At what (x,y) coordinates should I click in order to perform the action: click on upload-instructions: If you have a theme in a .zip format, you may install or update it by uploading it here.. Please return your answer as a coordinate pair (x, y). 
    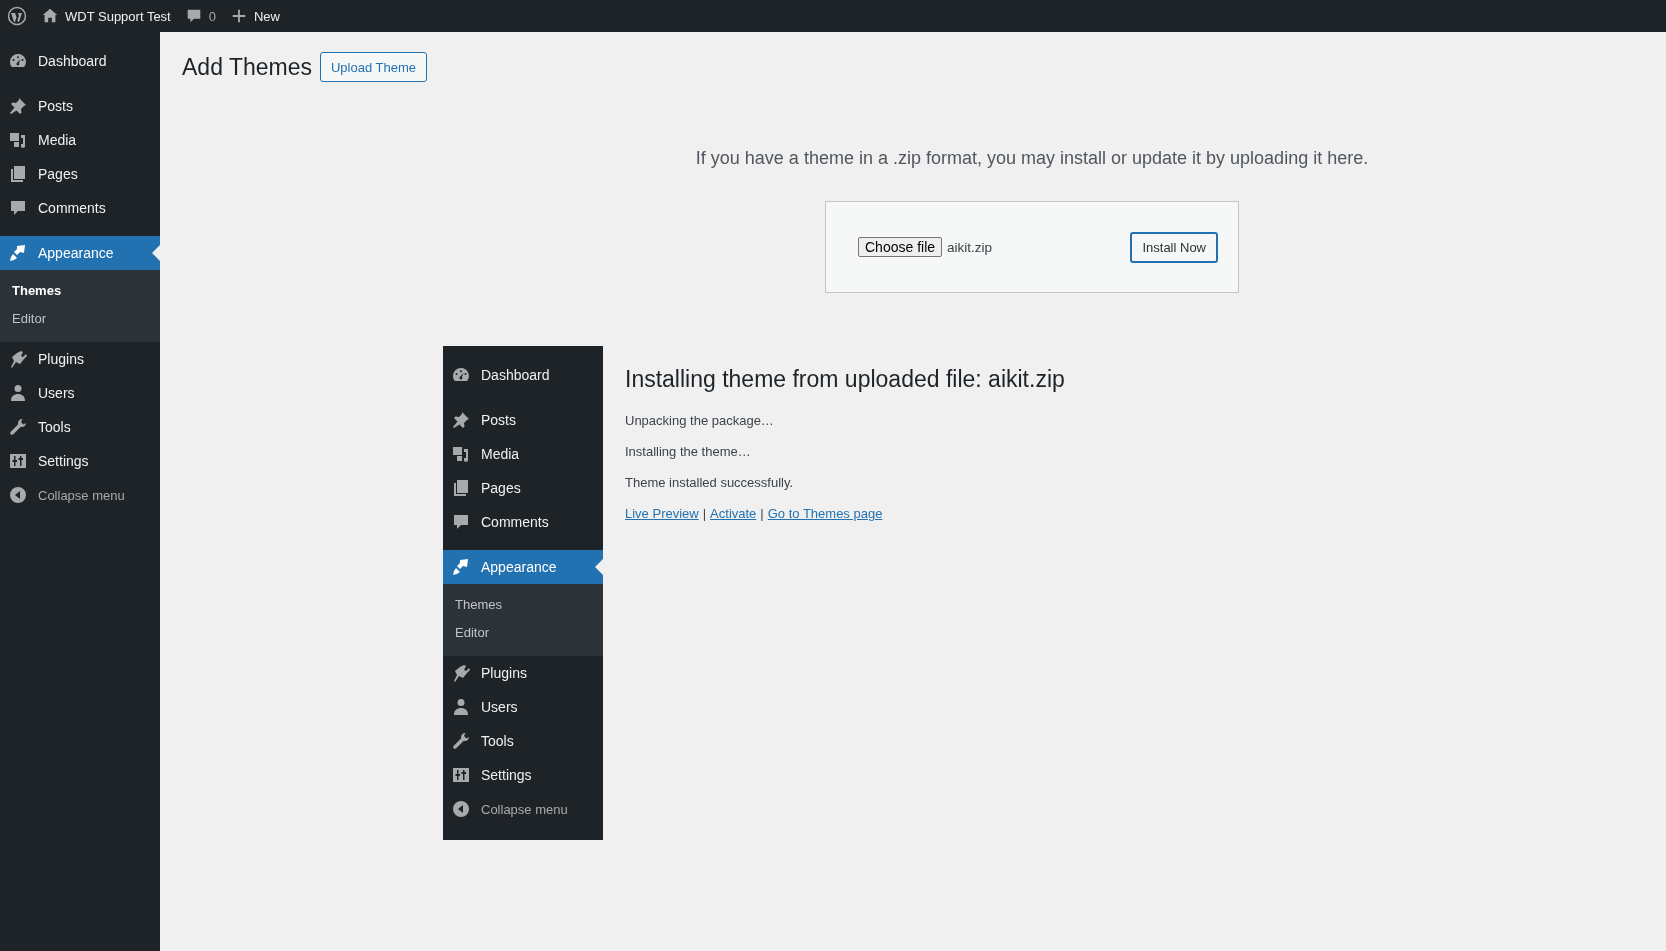
    Looking at the image, I should click on (1032, 158).